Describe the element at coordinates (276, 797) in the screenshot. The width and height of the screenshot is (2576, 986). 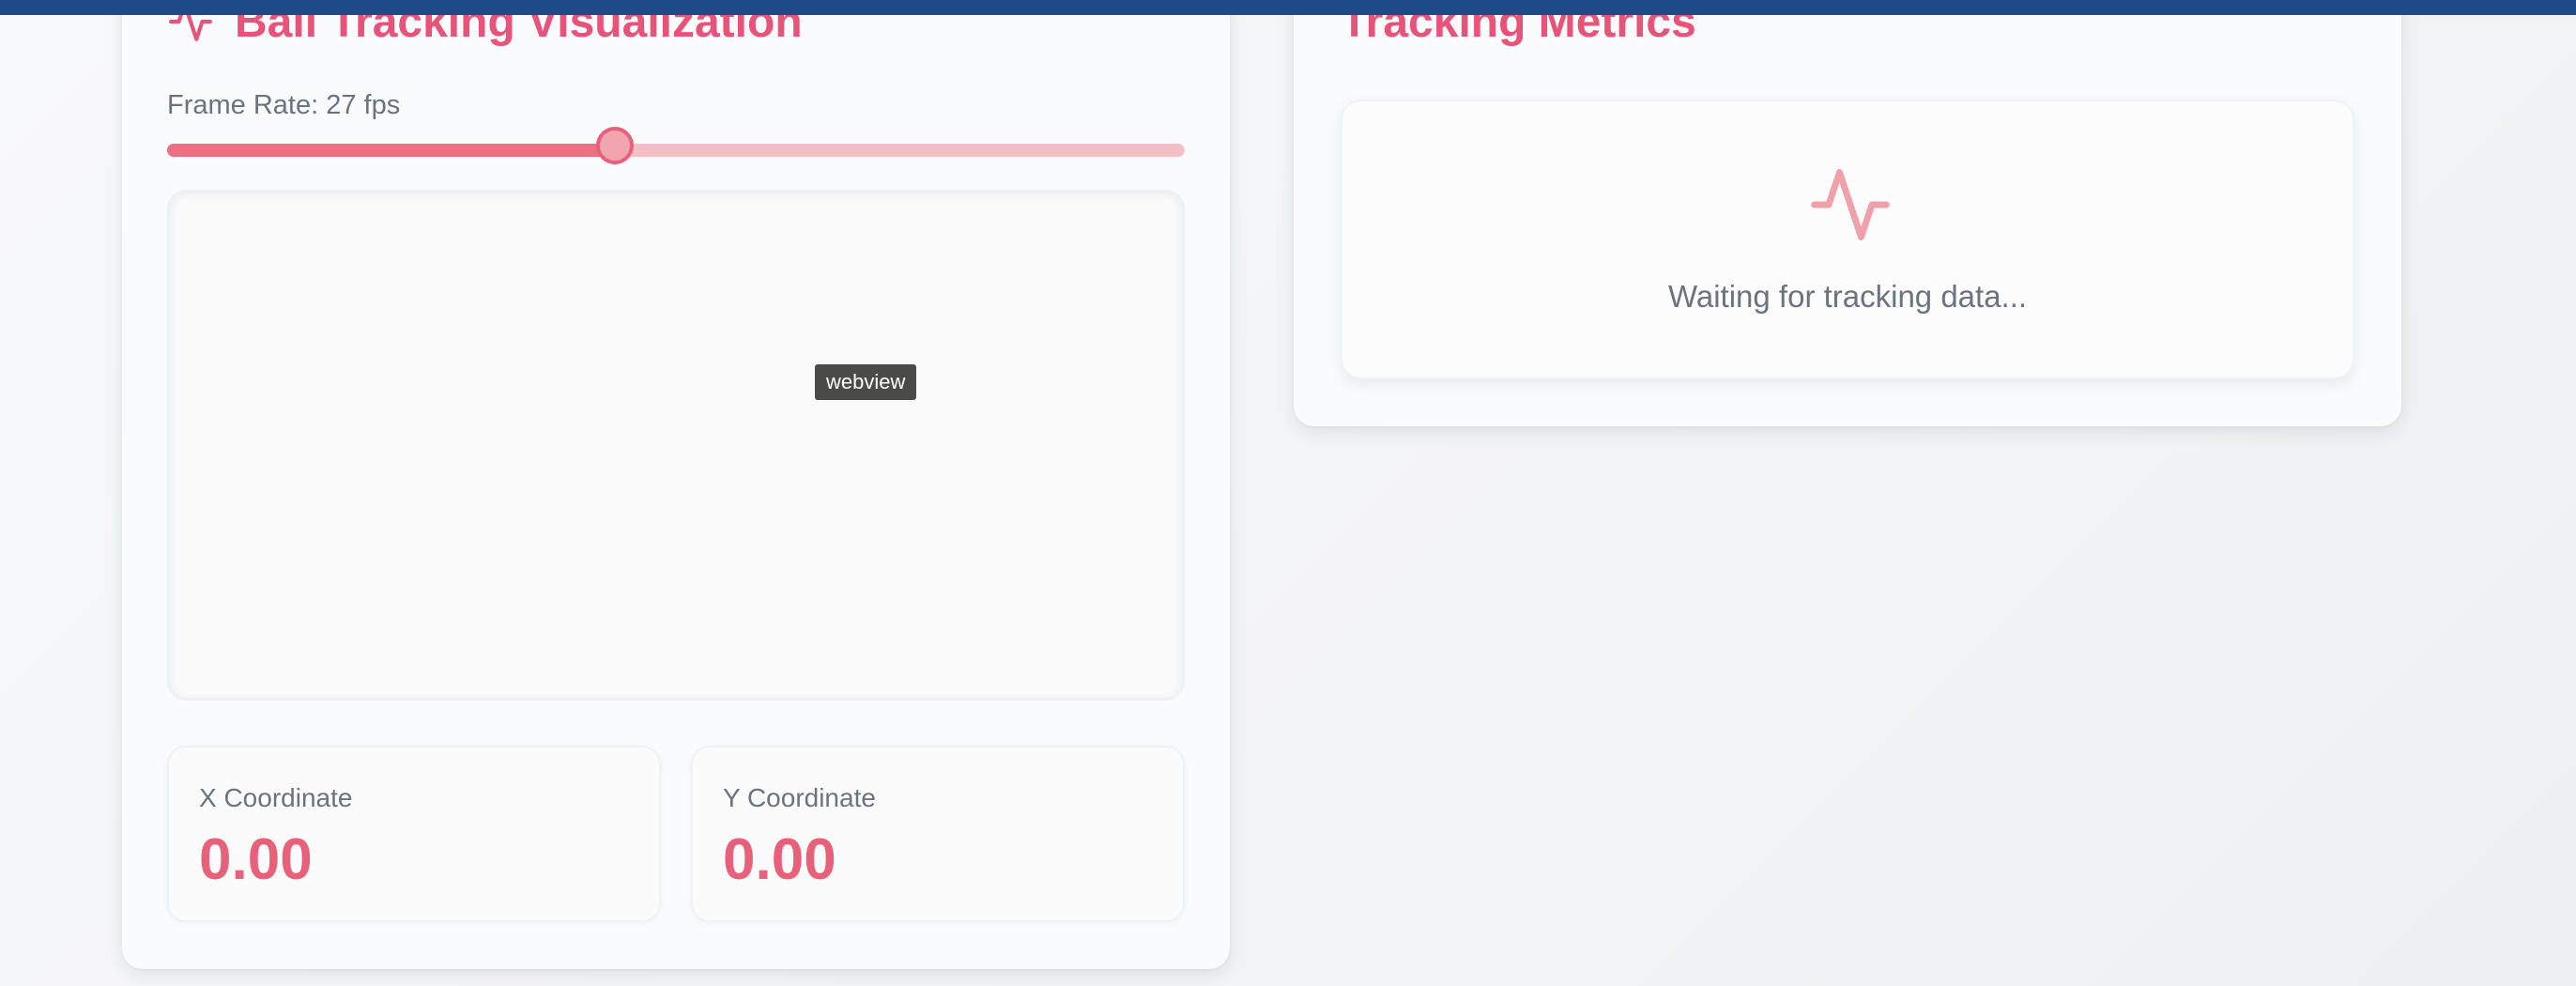
I see `x-coordinate-label: X Coordinate` at that location.